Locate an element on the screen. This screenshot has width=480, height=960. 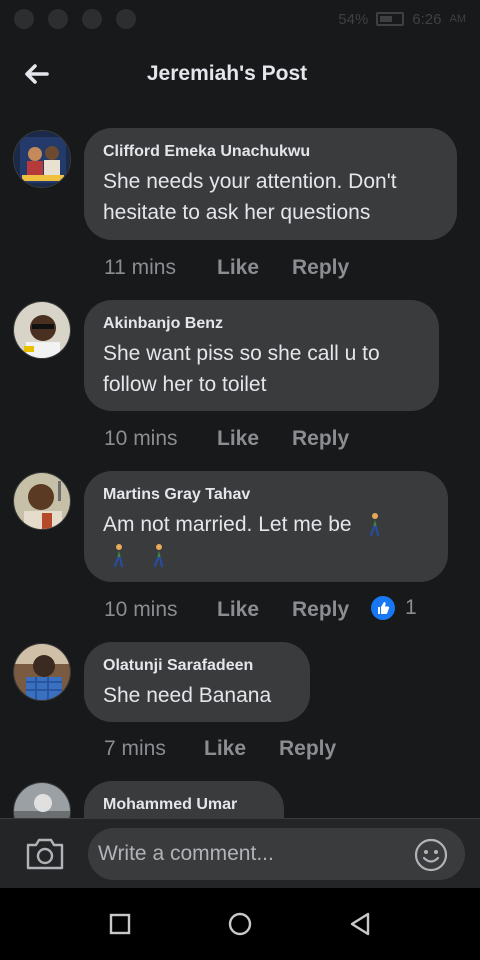
comment-author: Mohammed Umar is located at coordinates (183, 805).